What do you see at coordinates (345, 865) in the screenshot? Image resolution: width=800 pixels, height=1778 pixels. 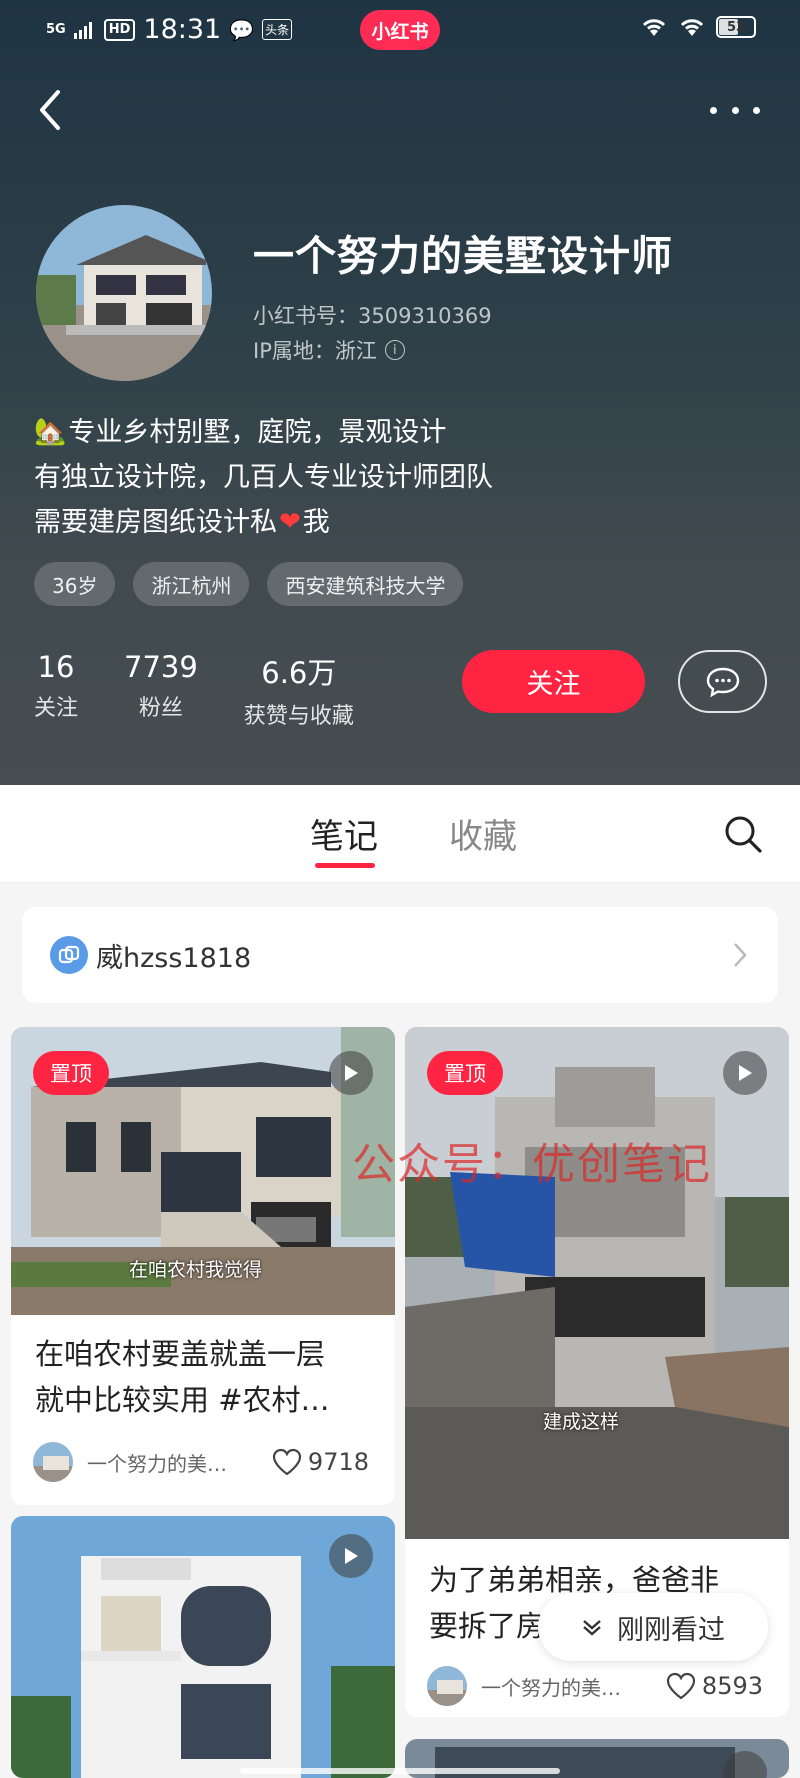 I see `active-tab-indicator` at bounding box center [345, 865].